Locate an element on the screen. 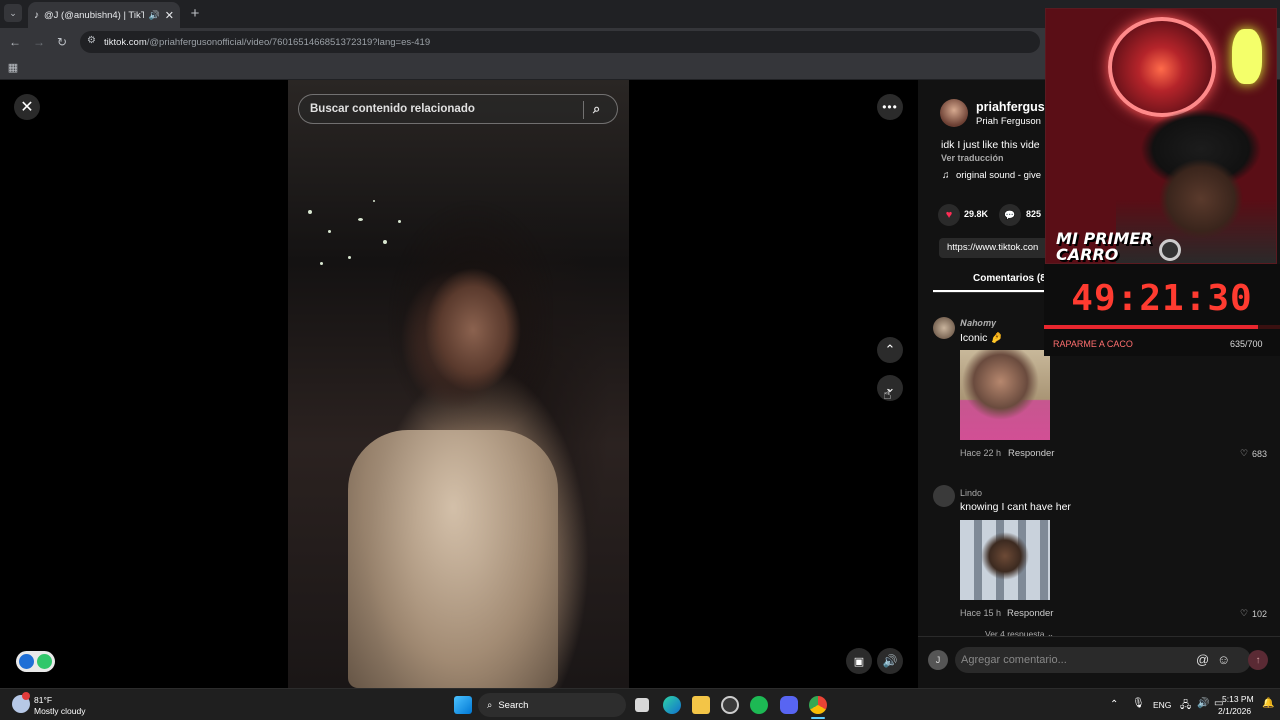 The width and height of the screenshot is (1280, 720). comment-text: Iconic 🤌 is located at coordinates (982, 338).